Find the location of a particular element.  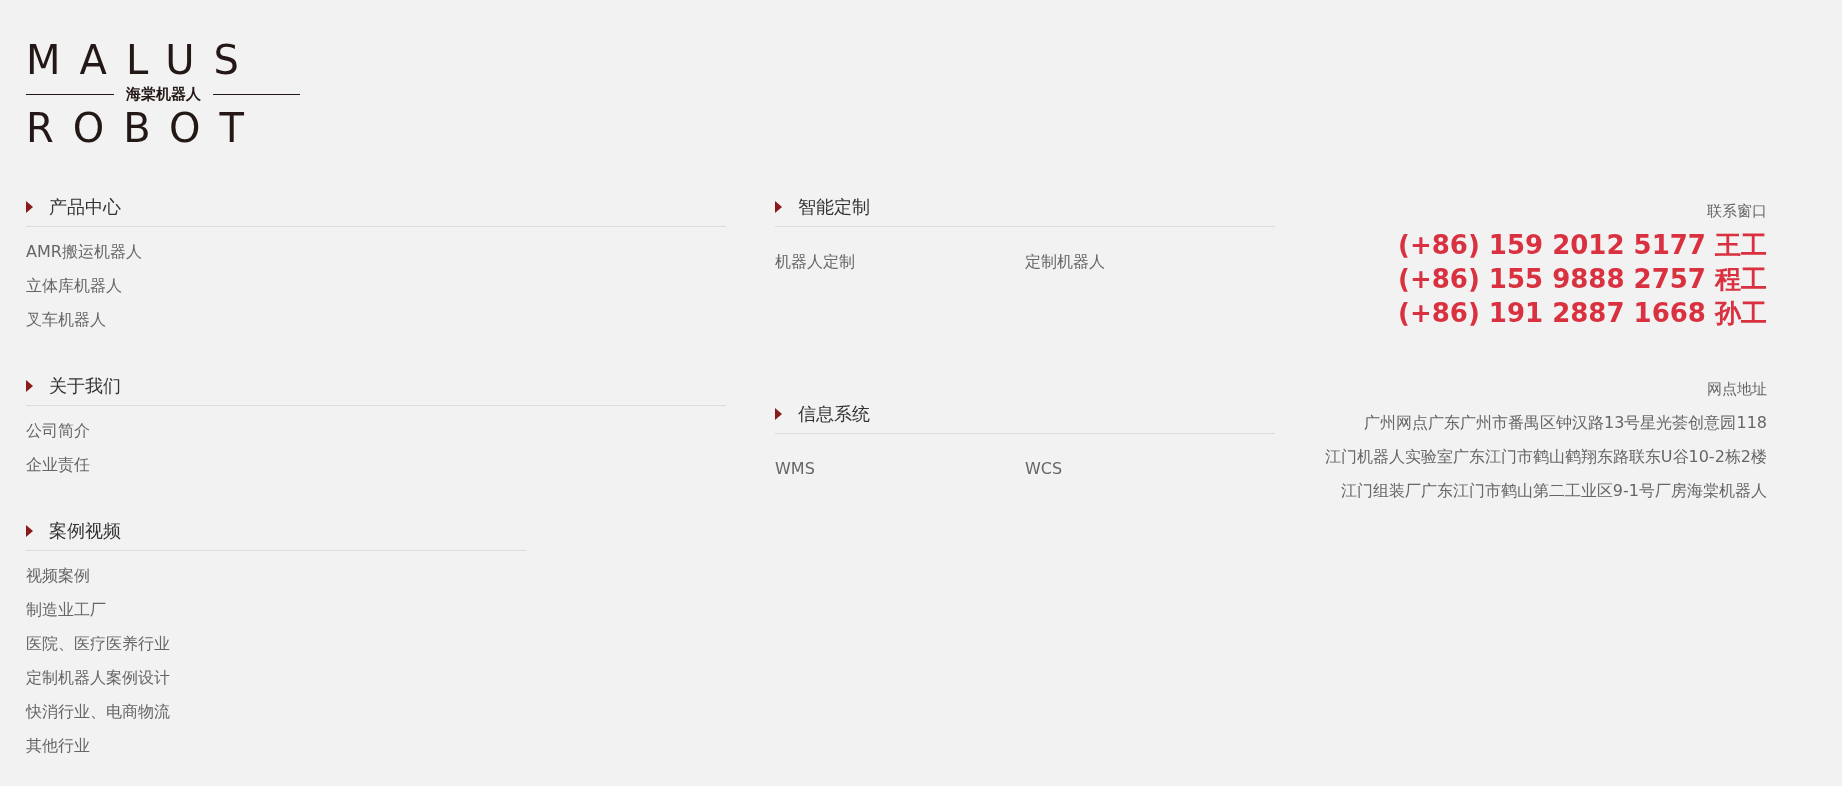

footer-link: 立体库机器人 is located at coordinates (74, 286).